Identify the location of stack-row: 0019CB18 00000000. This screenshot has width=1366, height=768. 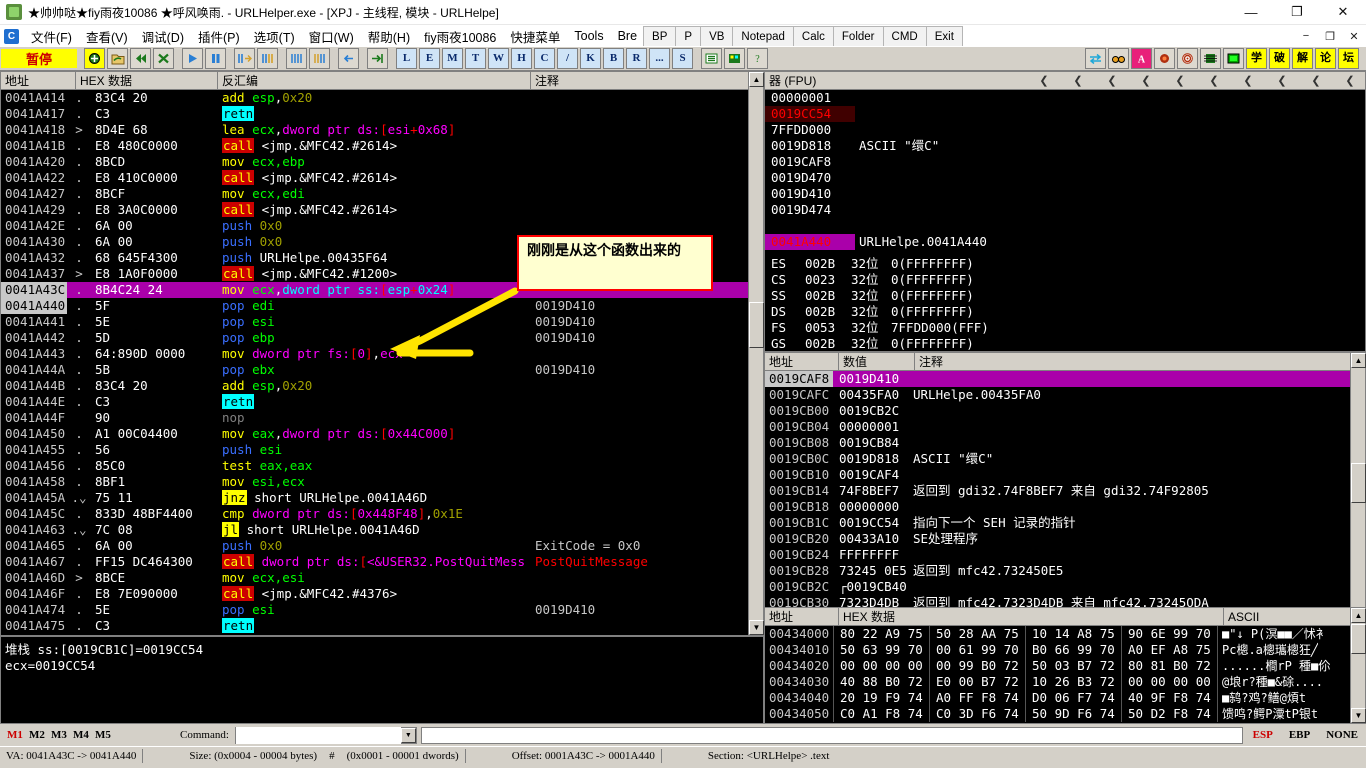
(1057, 507).